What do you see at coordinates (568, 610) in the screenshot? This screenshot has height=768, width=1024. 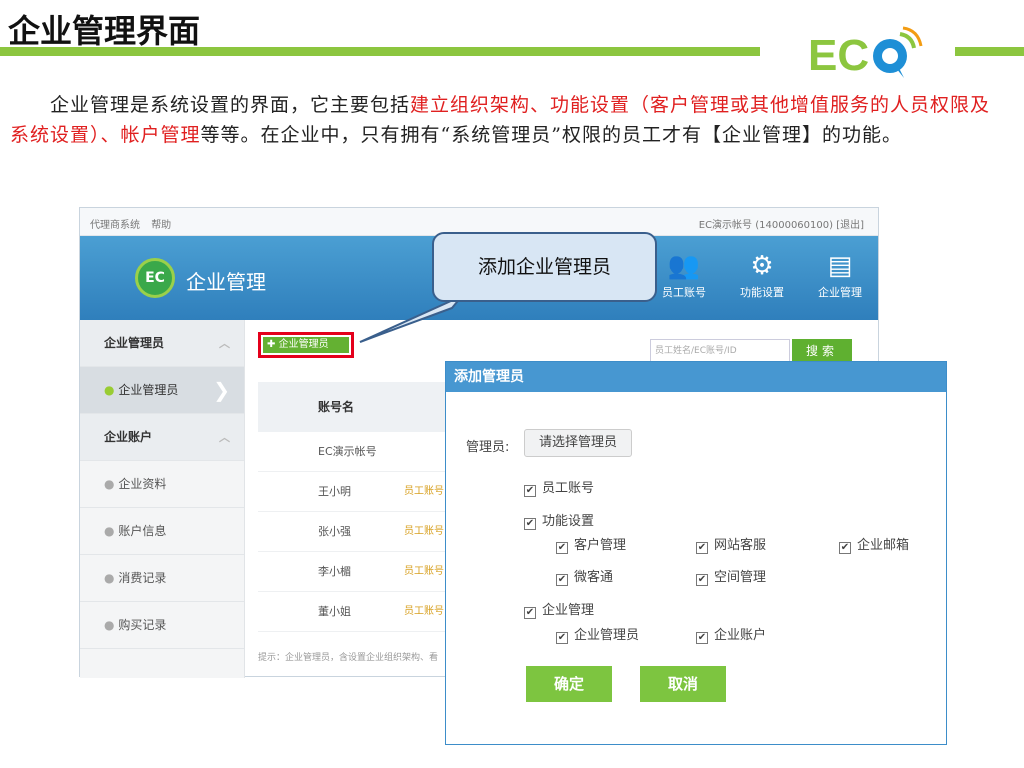 I see `checkbox-label: 企业管理` at bounding box center [568, 610].